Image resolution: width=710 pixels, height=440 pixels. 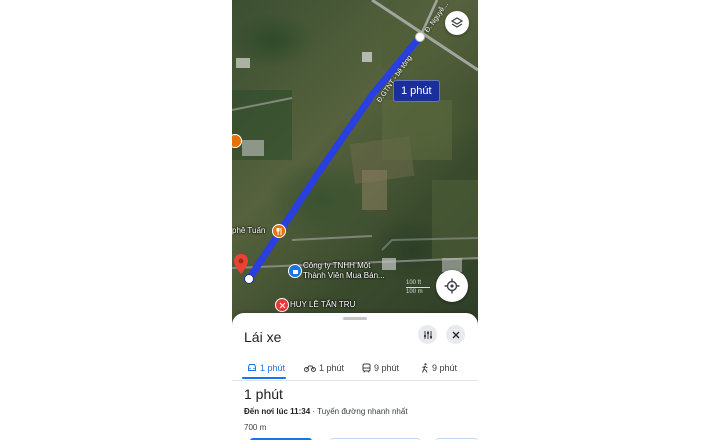 I want to click on poi-bottom-label: HUY LÊ TẤN TRU, so click(x=322, y=305).